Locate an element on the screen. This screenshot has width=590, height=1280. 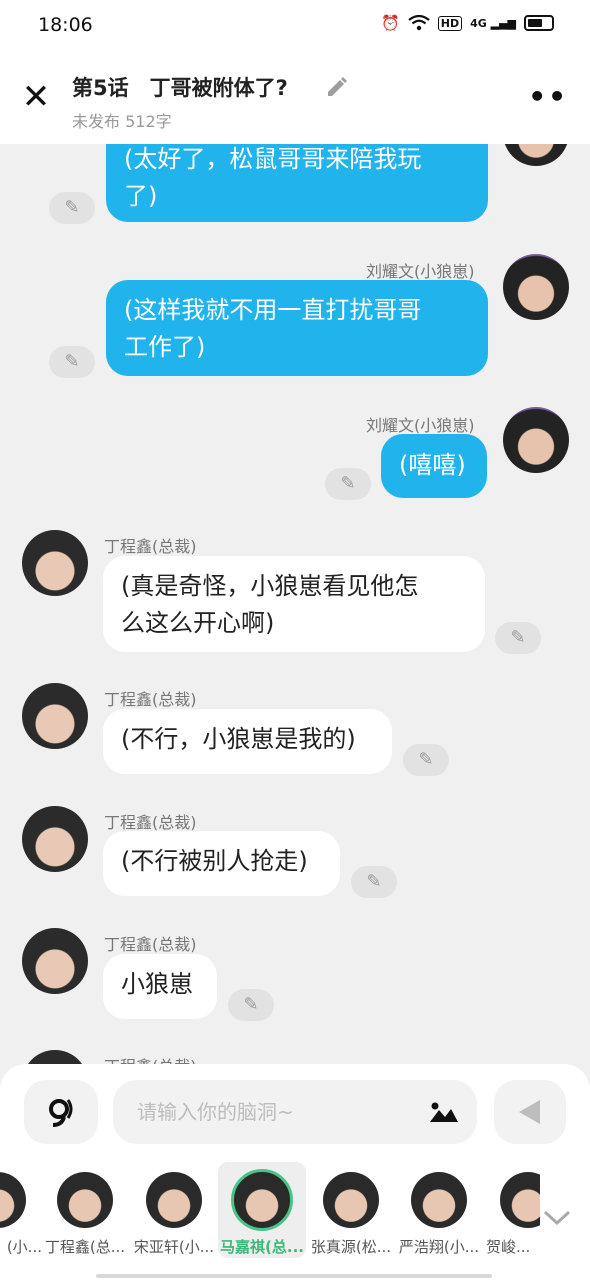
status-icons: ⏰ HD 4G ▂▄▆ is located at coordinates (467, 23).